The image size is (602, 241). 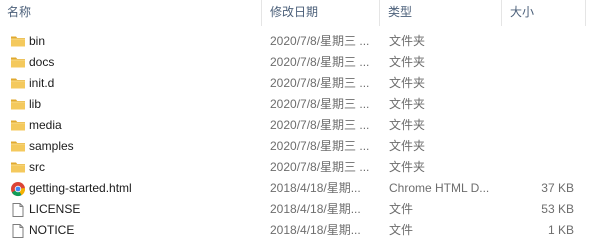 I want to click on file-row: LICENSE 2018/4/18/星期... 文件 53 KB, so click(x=301, y=209).